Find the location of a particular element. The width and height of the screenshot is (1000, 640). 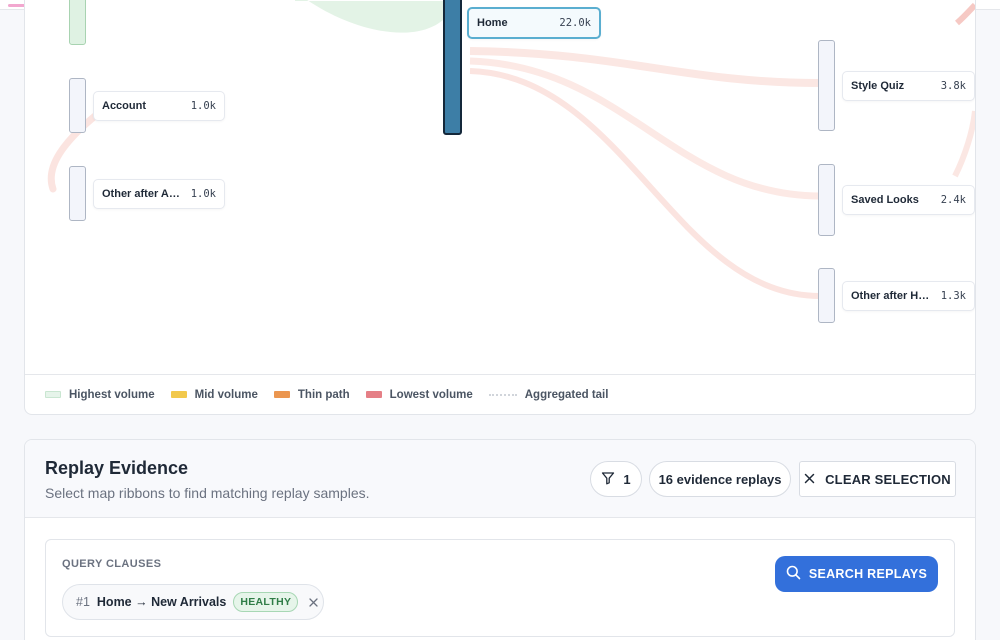

status-badge: HEALTHY is located at coordinates (266, 602).